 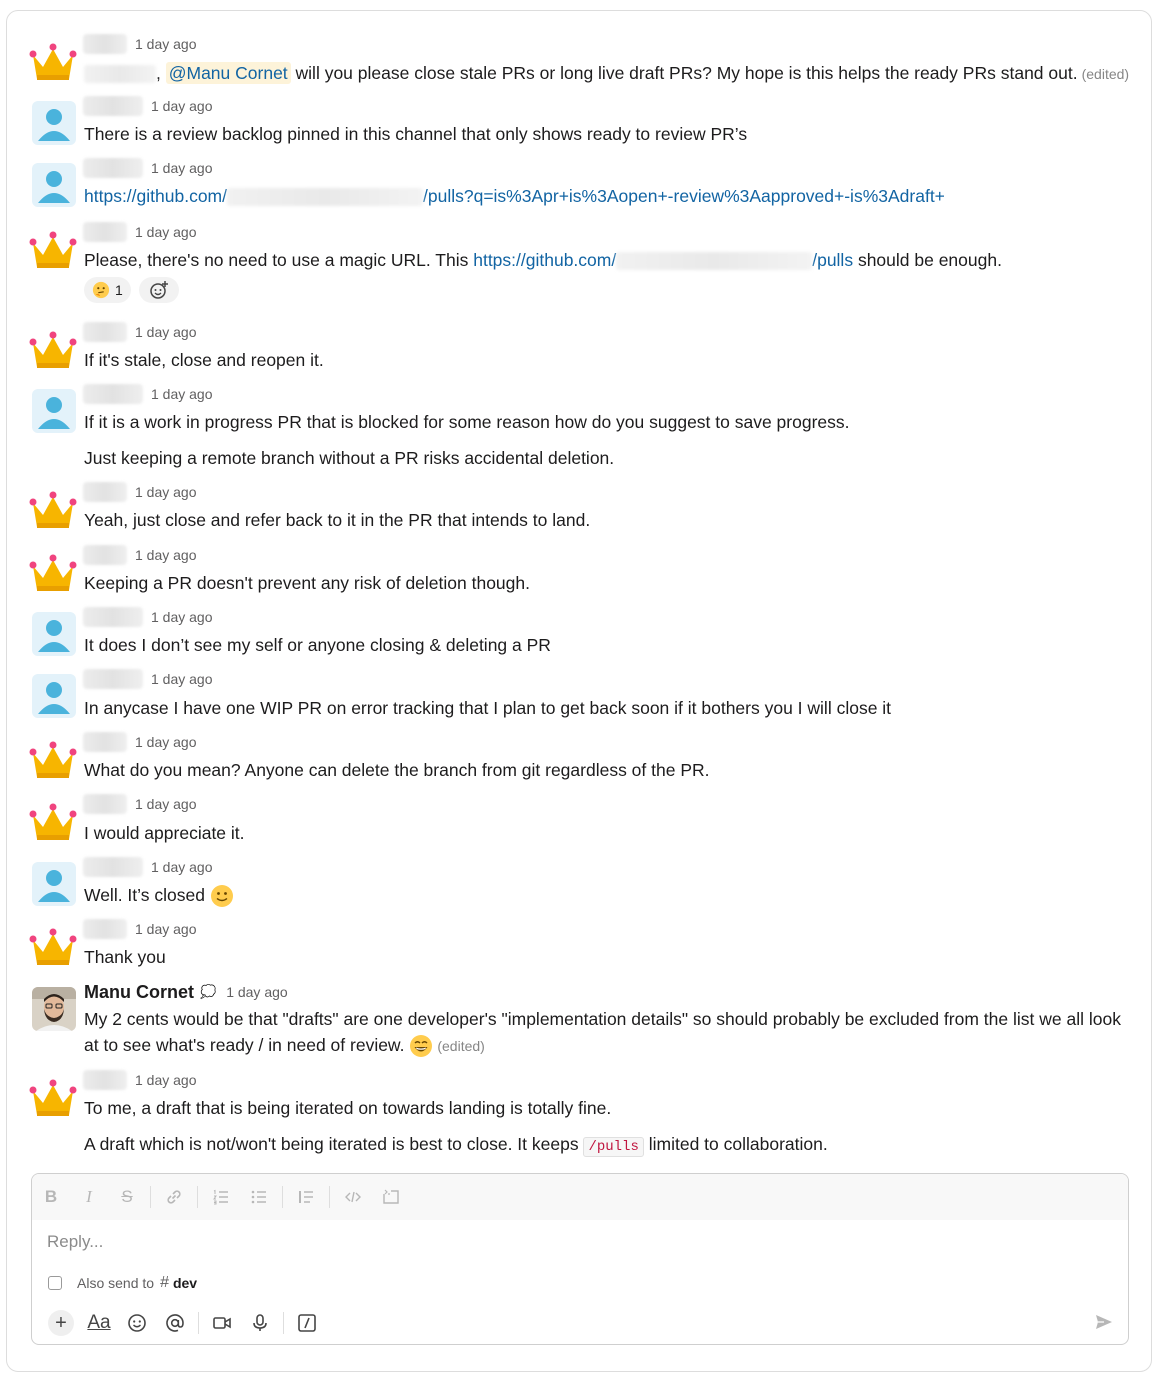 I want to click on italic-icon: I, so click(x=89, y=1197).